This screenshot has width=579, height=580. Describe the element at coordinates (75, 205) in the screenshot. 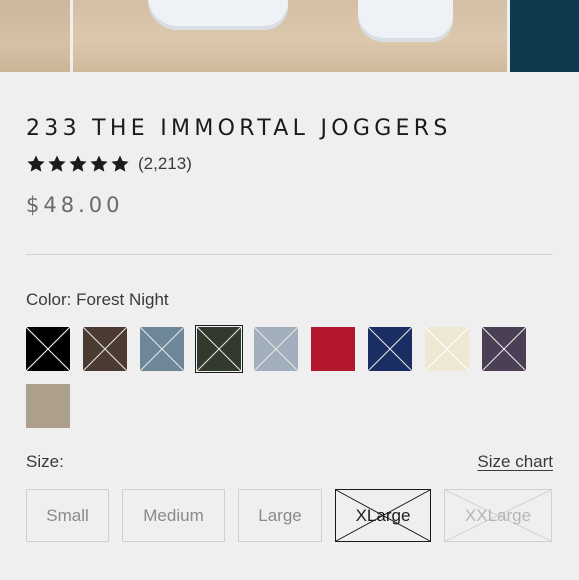

I see `product-price: $48.00` at that location.